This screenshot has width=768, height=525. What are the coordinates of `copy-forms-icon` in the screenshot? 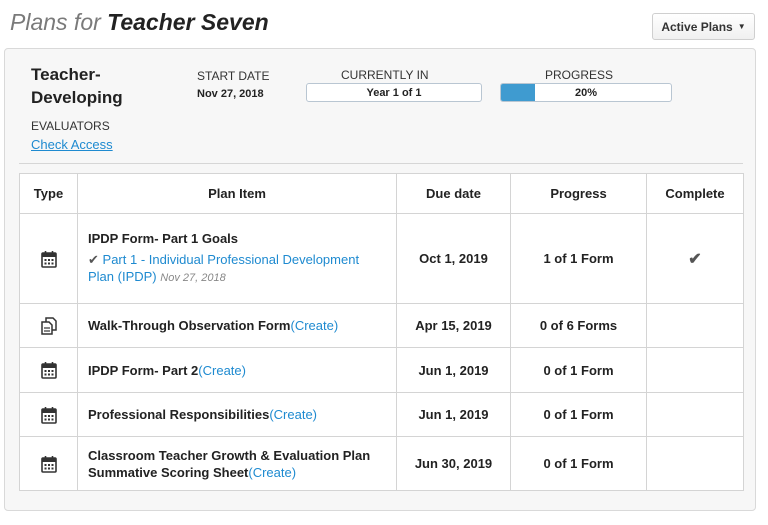 It's located at (49, 325).